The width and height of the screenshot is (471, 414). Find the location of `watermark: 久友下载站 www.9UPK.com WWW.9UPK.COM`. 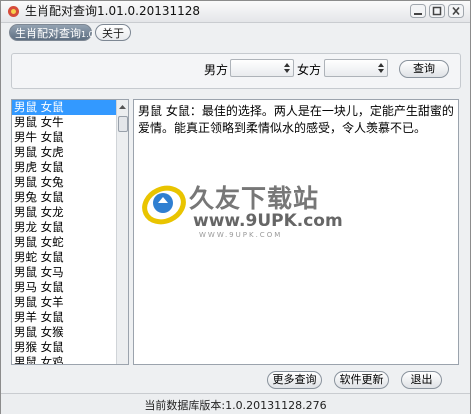

watermark: 久友下载站 www.9UPK.com WWW.9UPK.COM is located at coordinates (242, 208).